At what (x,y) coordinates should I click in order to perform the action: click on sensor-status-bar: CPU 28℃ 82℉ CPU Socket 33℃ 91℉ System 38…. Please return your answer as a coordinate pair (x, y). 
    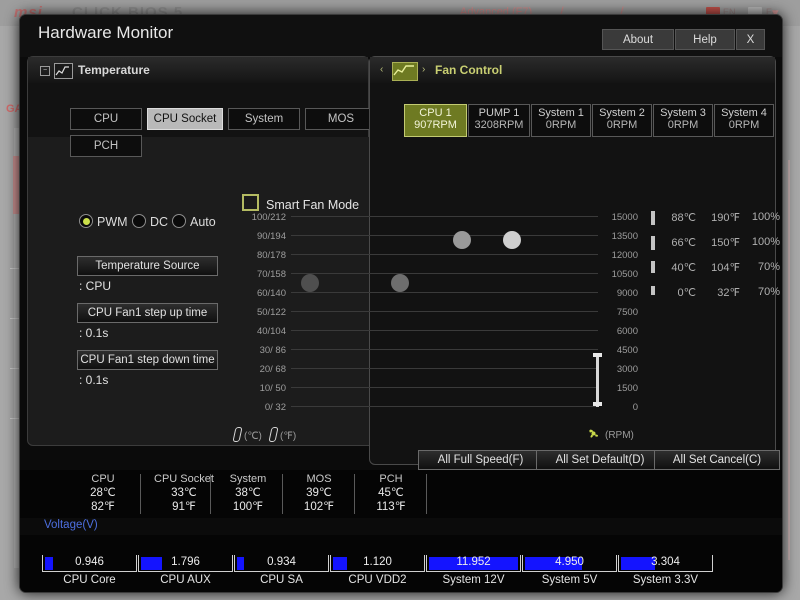
    Looking at the image, I should click on (401, 494).